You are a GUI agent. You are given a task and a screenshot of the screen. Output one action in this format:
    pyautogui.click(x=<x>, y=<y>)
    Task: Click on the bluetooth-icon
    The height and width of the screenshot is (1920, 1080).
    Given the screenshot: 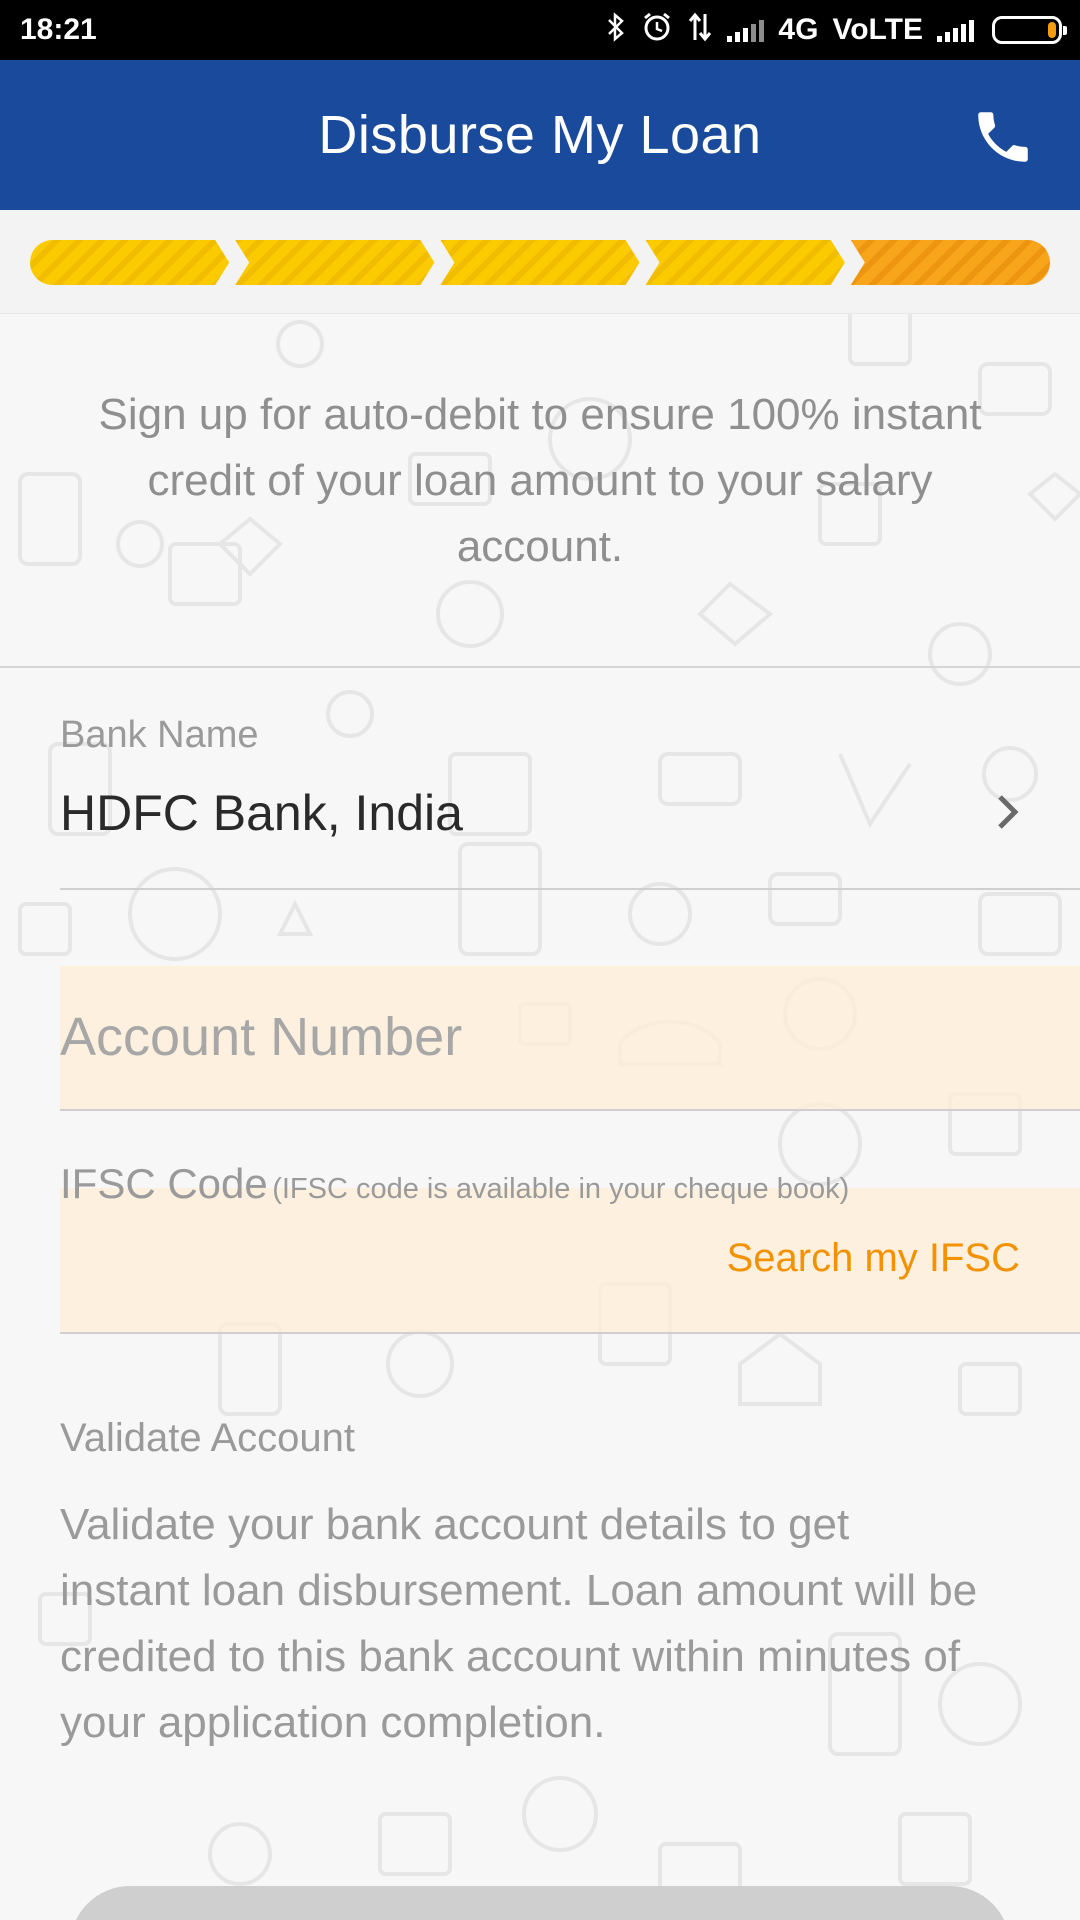 What is the action you would take?
    pyautogui.click(x=616, y=30)
    